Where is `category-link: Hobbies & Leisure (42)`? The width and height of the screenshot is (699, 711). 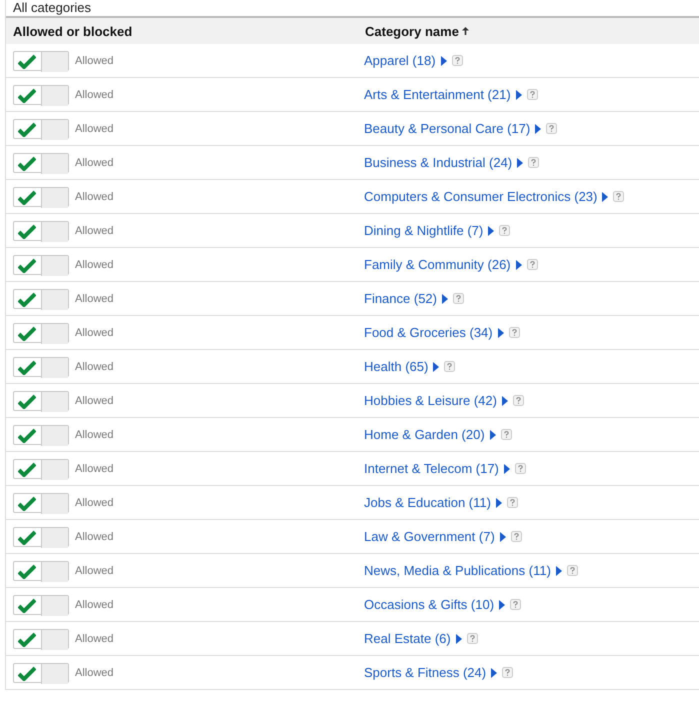 category-link: Hobbies & Leisure (42) is located at coordinates (430, 400).